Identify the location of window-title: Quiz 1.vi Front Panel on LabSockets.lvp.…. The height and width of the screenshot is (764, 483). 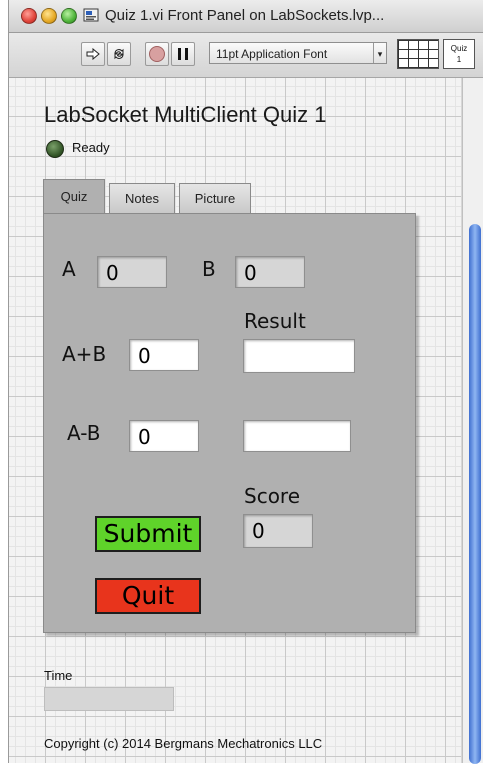
(245, 15).